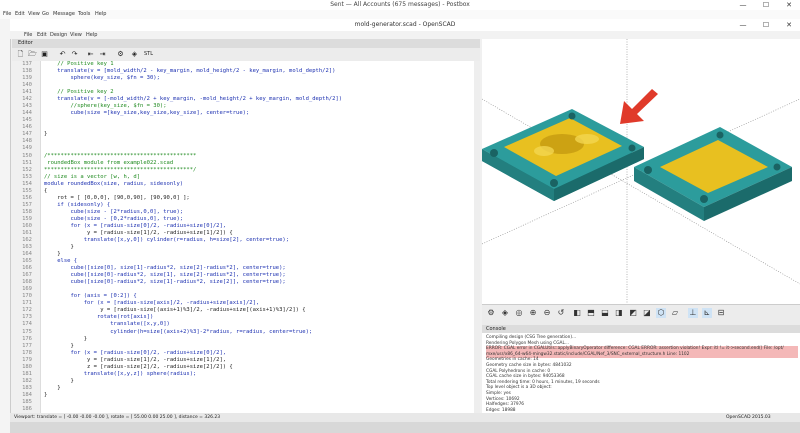  I want to click on line-number: 150, so click(27, 155).